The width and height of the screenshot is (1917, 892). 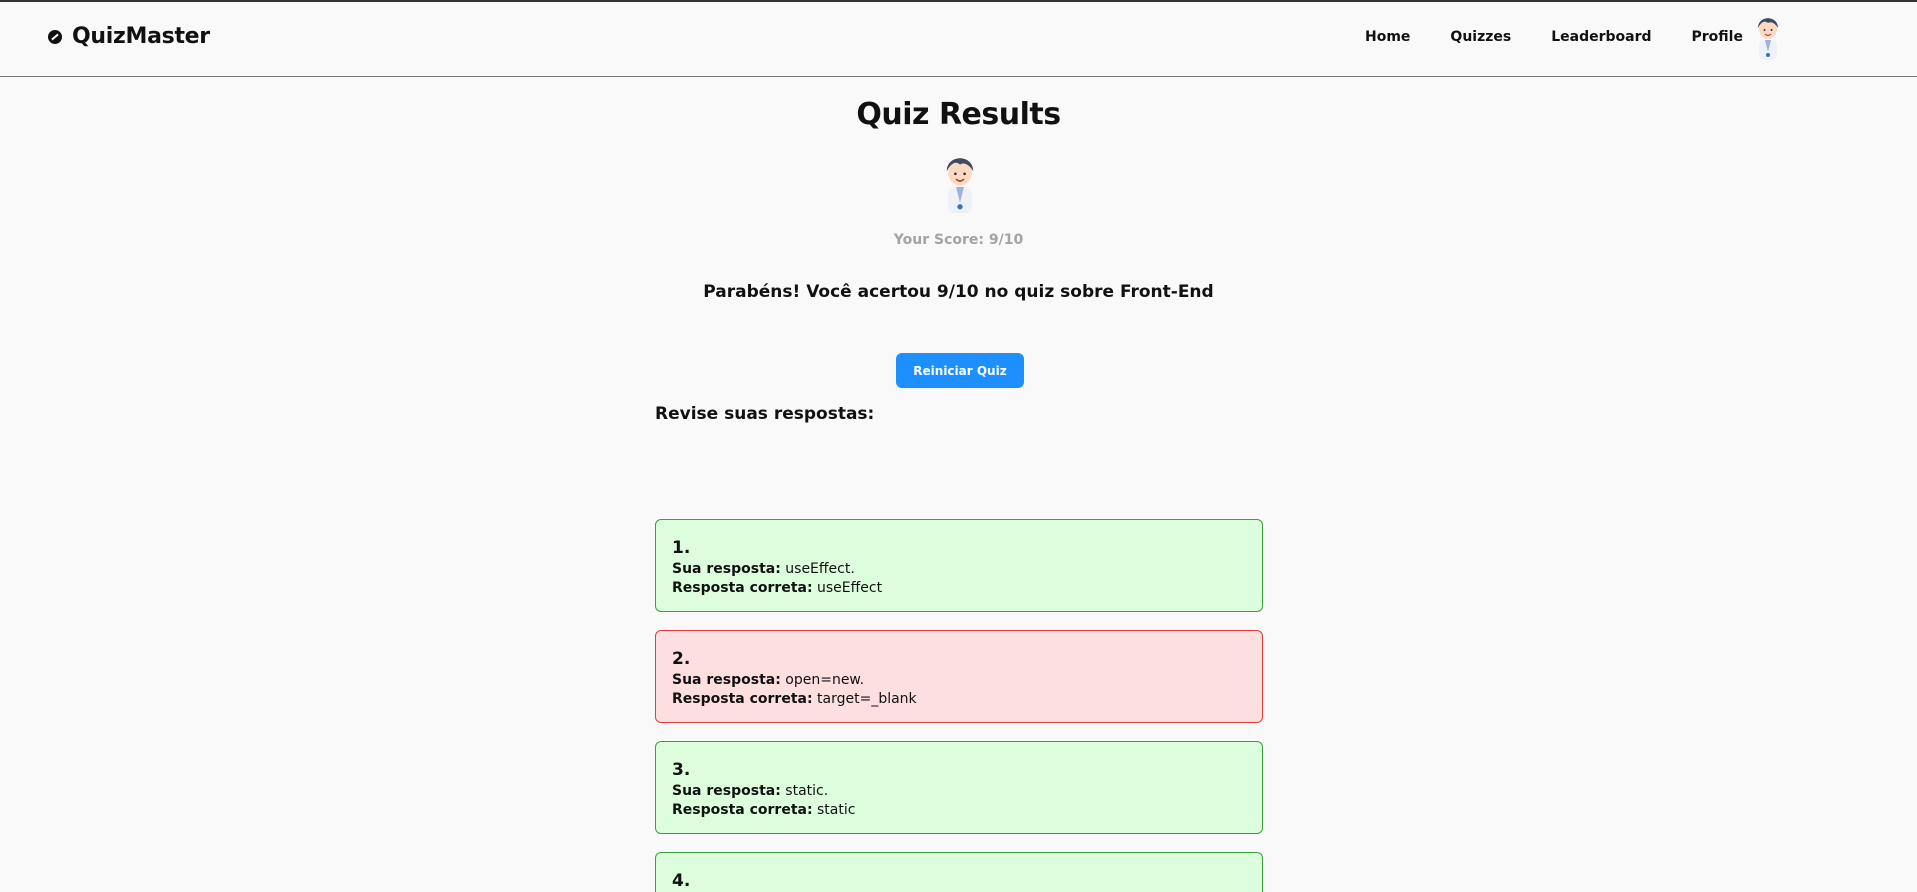 I want to click on nav-link-quizzes: Quizzes, so click(x=1480, y=37).